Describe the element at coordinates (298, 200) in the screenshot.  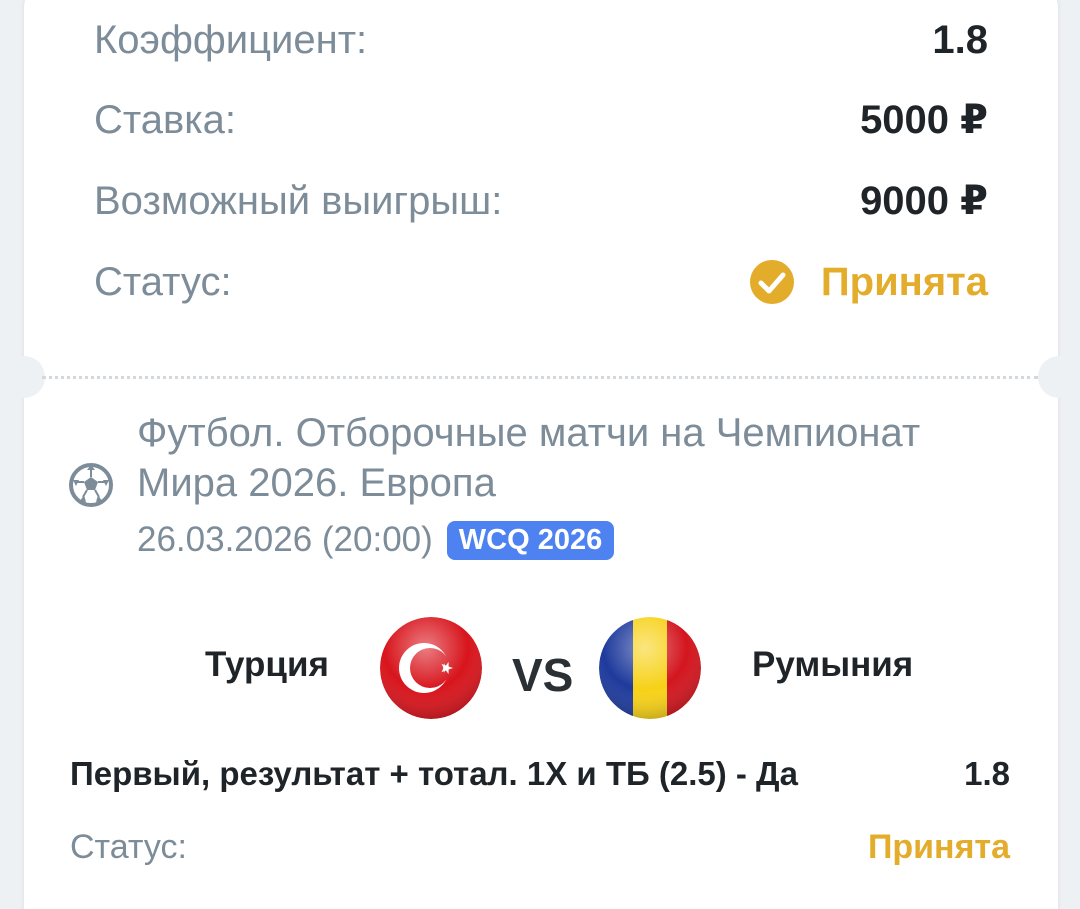
I see `payout-label: Возможный выигрыш:` at that location.